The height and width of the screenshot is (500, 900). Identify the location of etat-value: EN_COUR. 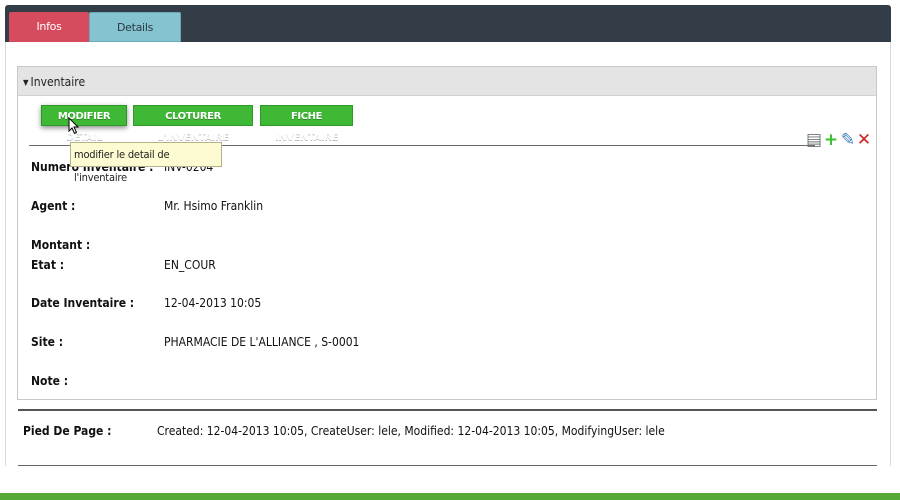
(190, 265).